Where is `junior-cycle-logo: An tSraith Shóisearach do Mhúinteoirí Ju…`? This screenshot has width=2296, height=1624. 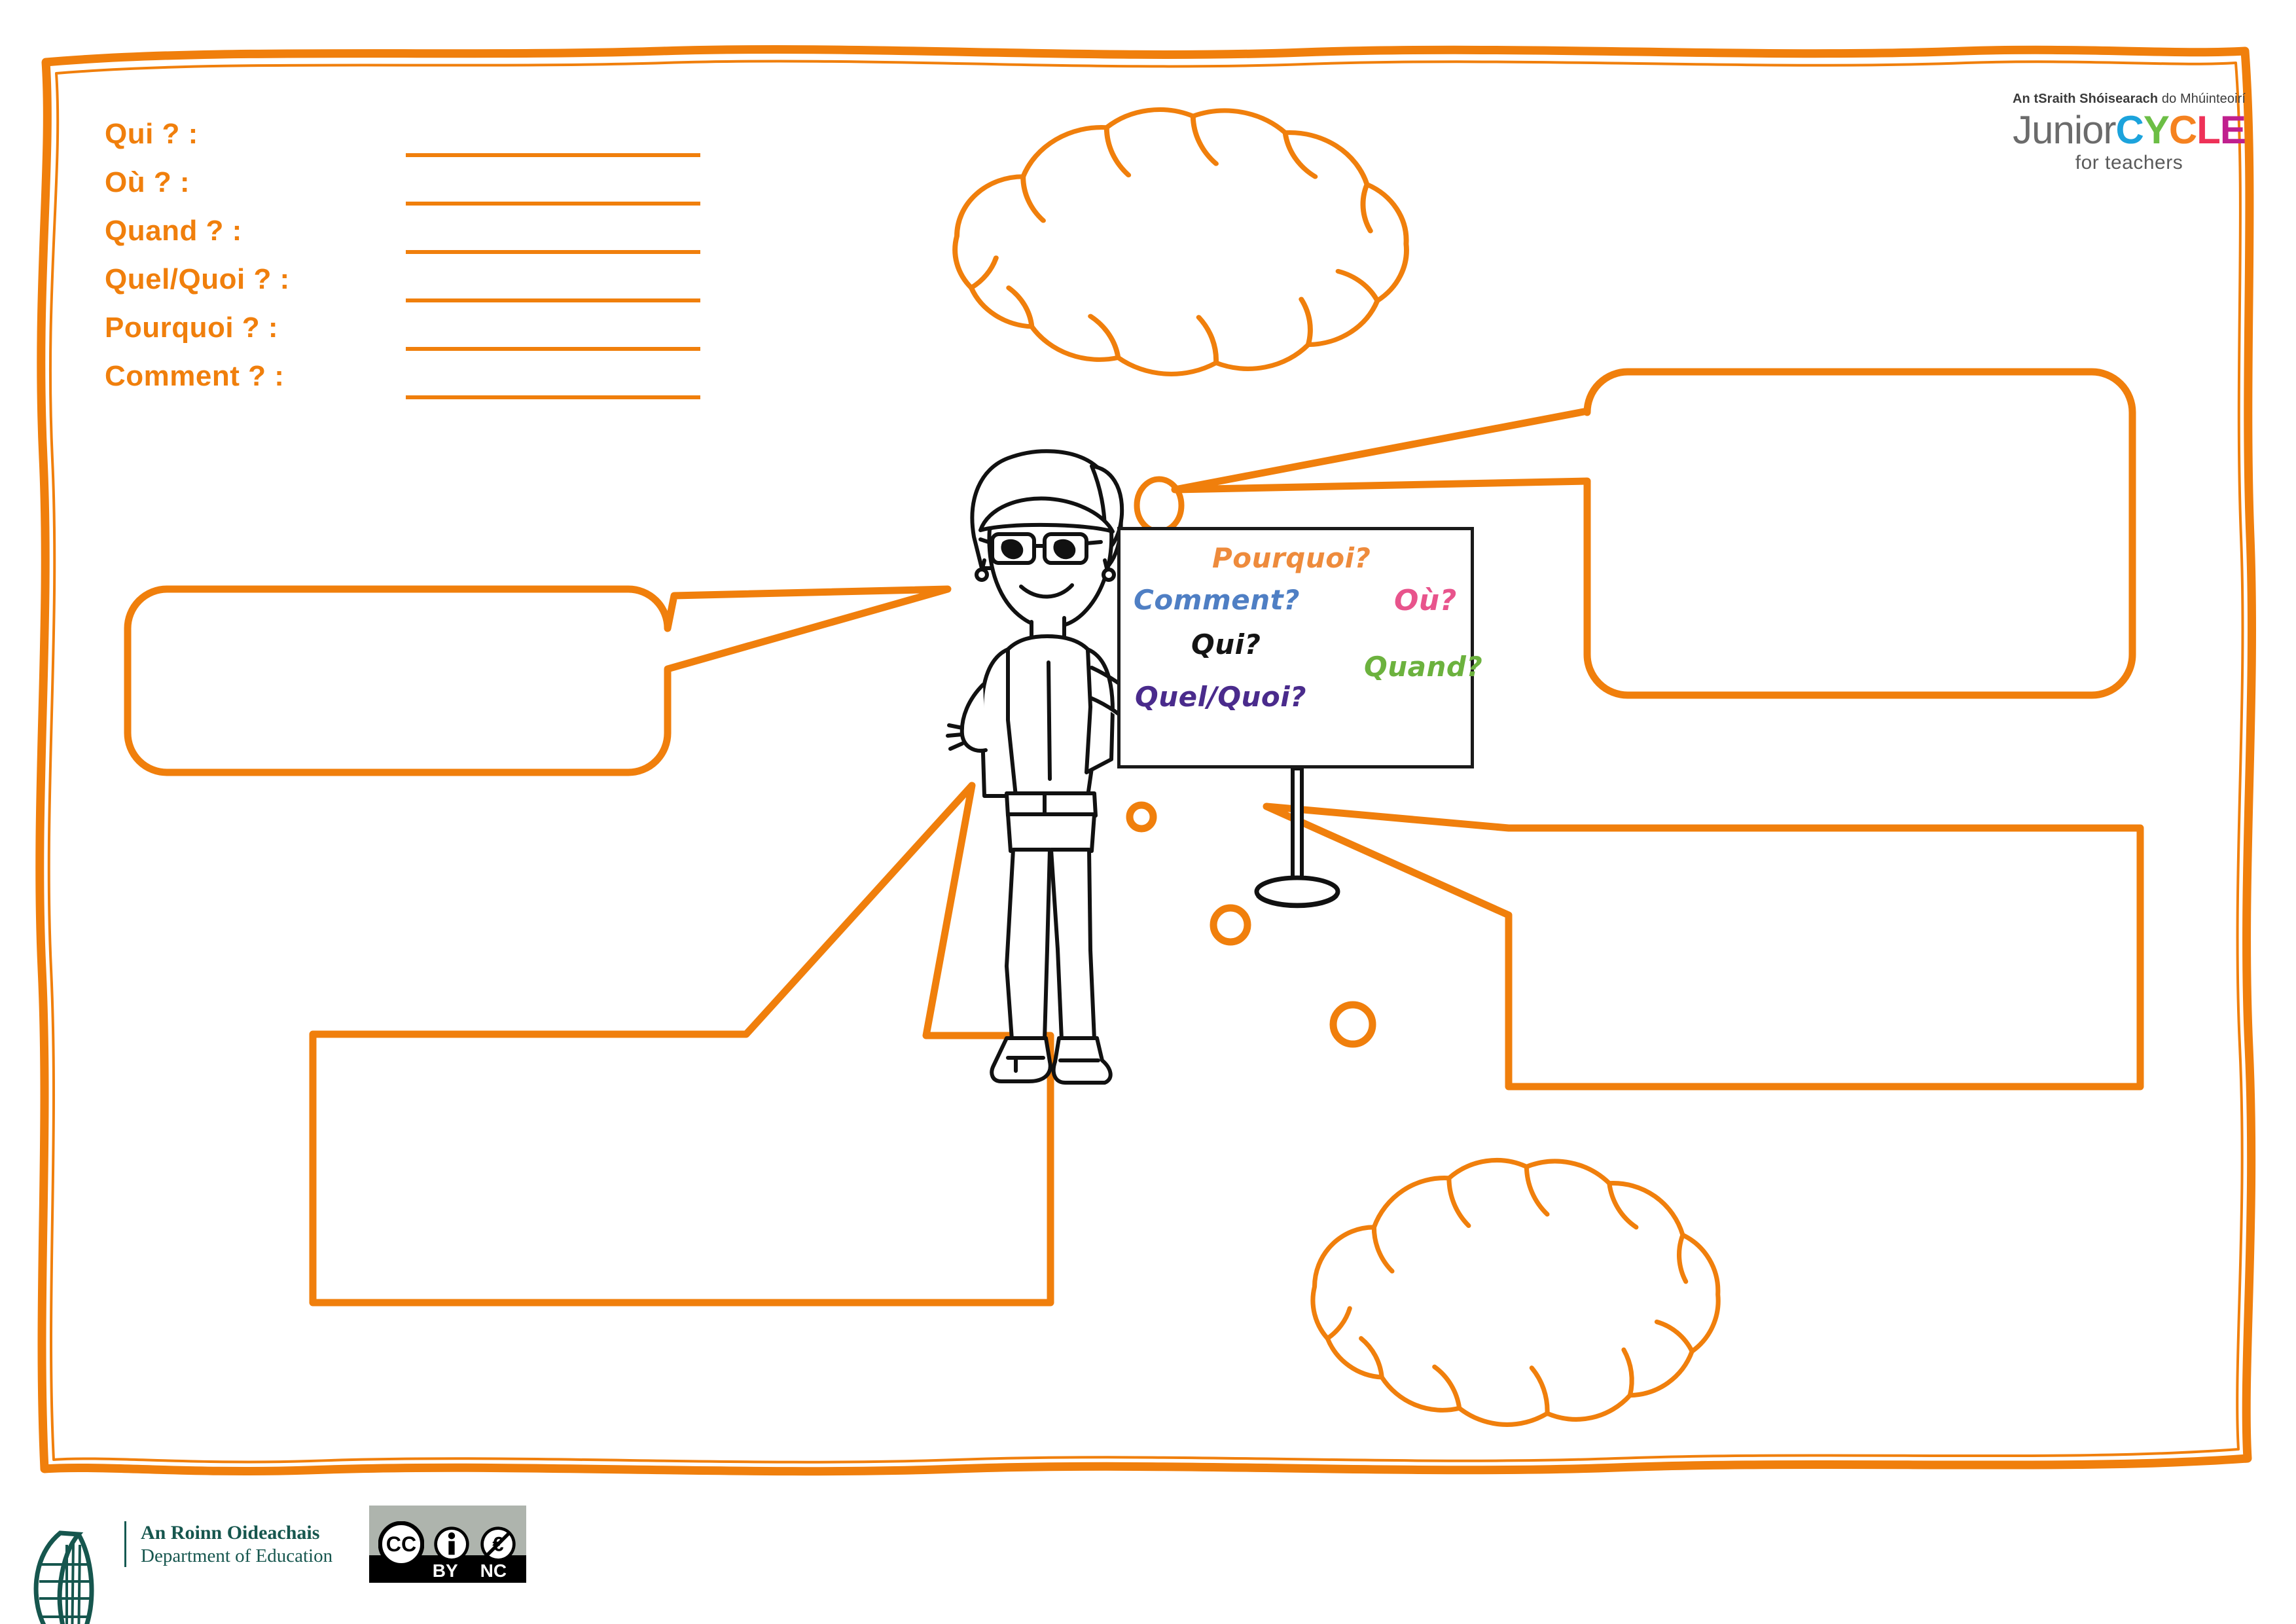 junior-cycle-logo: An tSraith Shóisearach do Mhúinteoirí Ju… is located at coordinates (2129, 133).